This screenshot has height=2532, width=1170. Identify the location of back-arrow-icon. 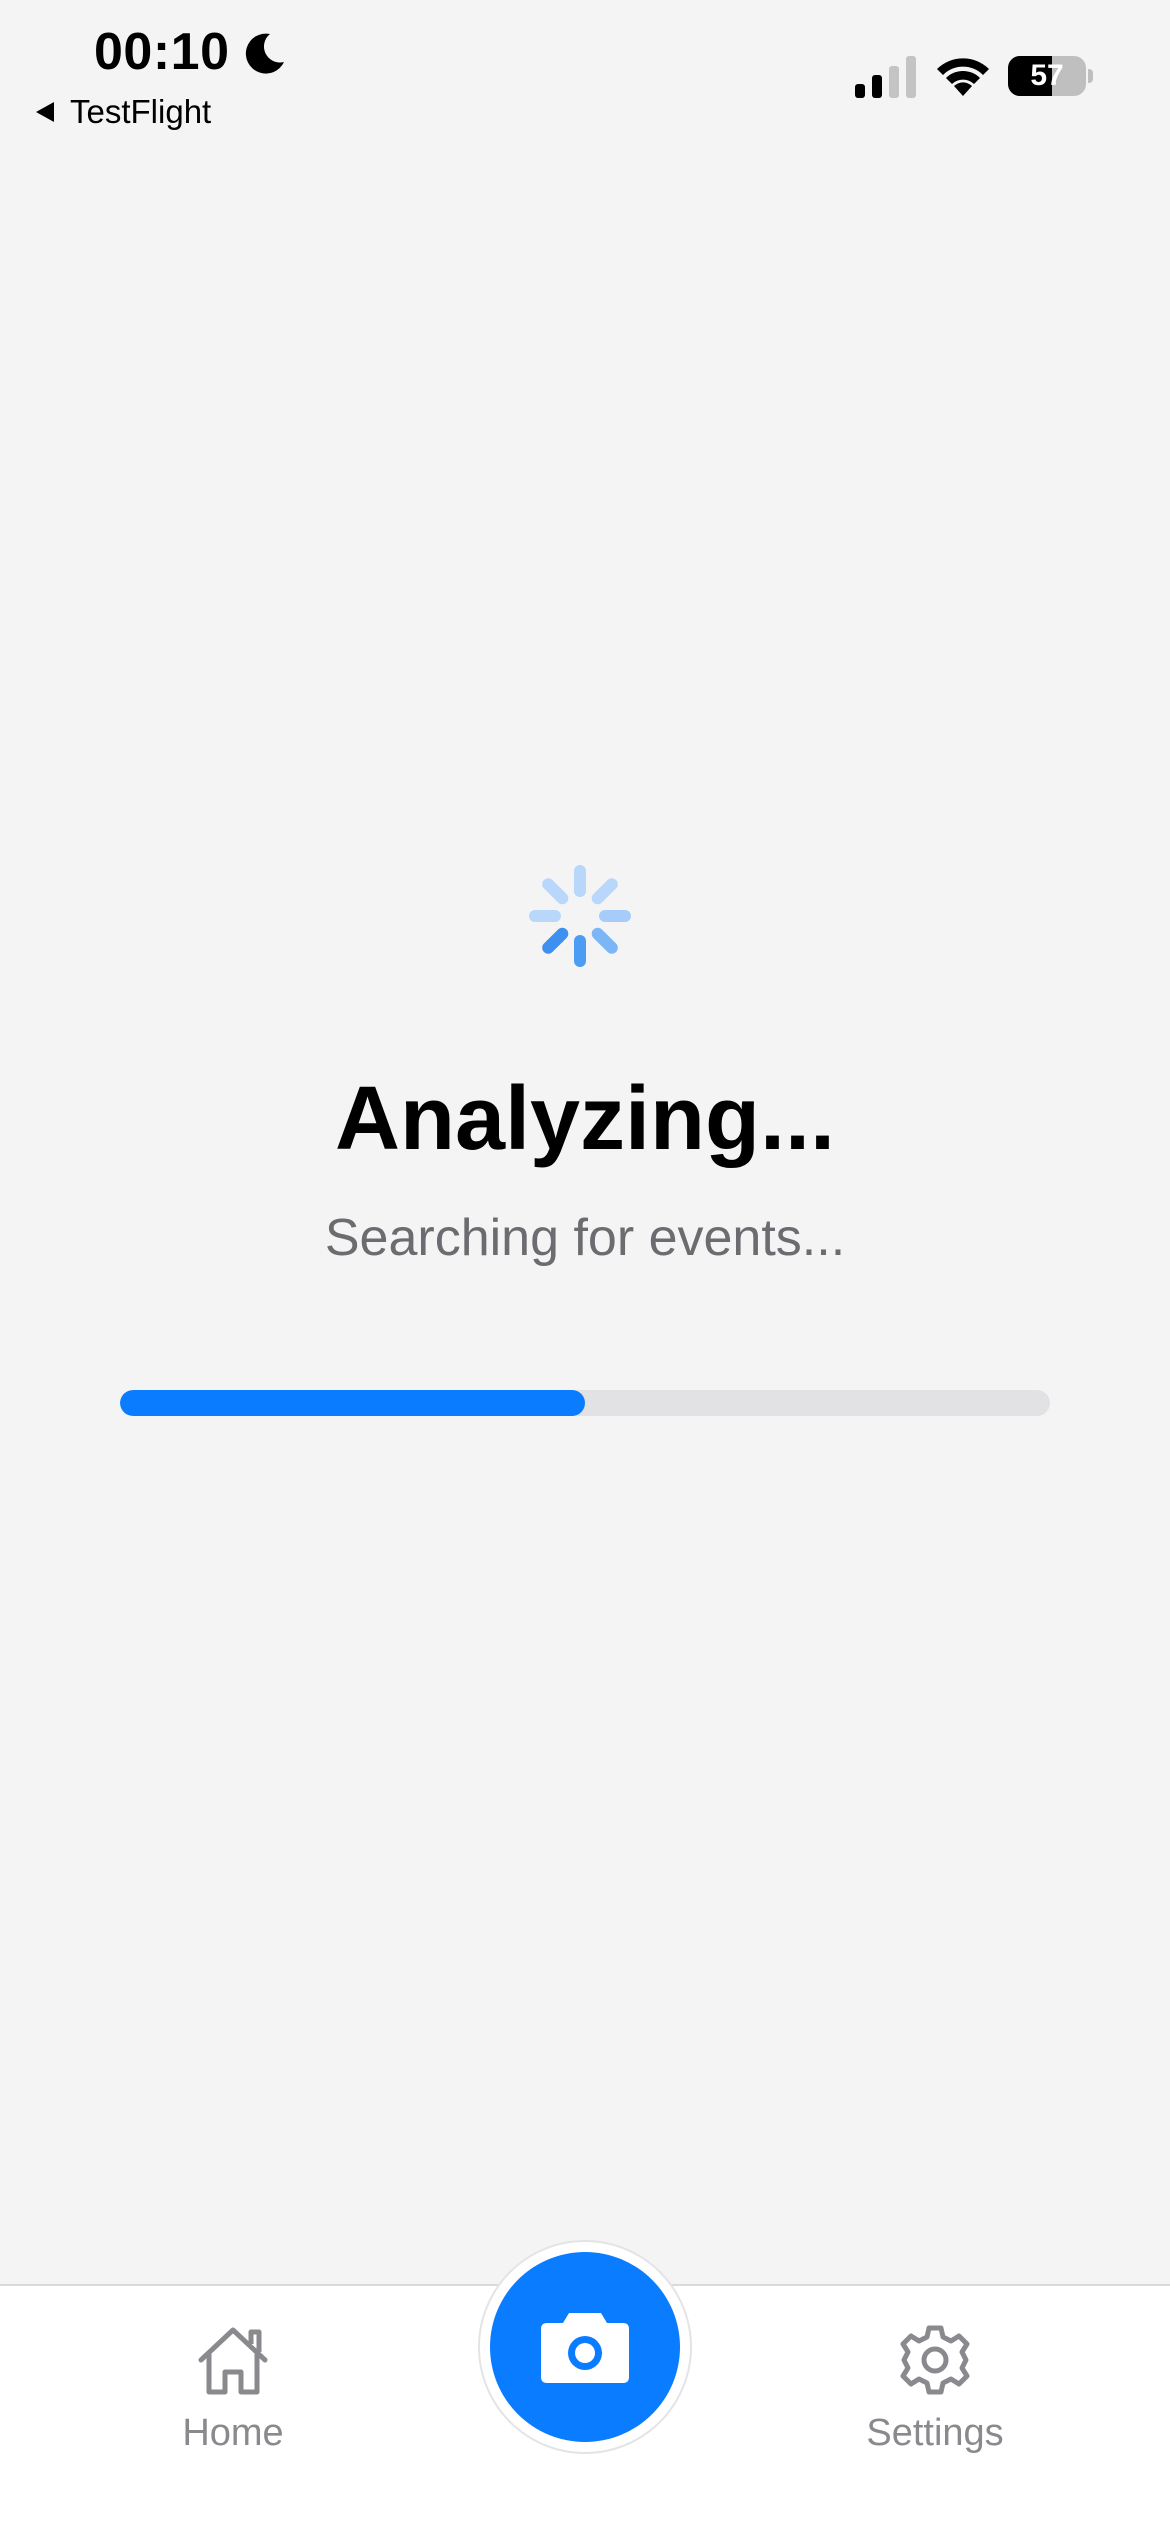
(45, 112).